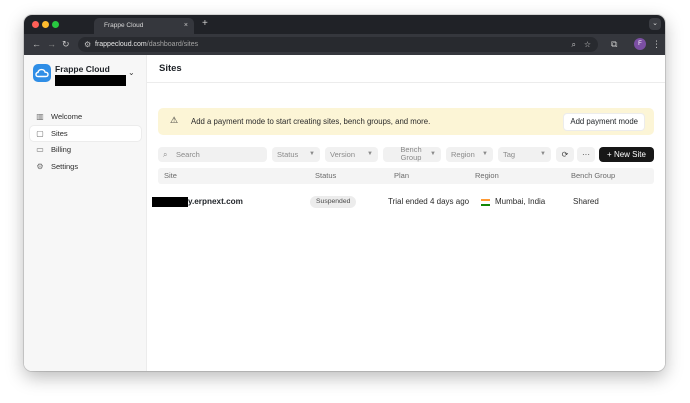  I want to click on status-filter: Status ▼, so click(296, 154).